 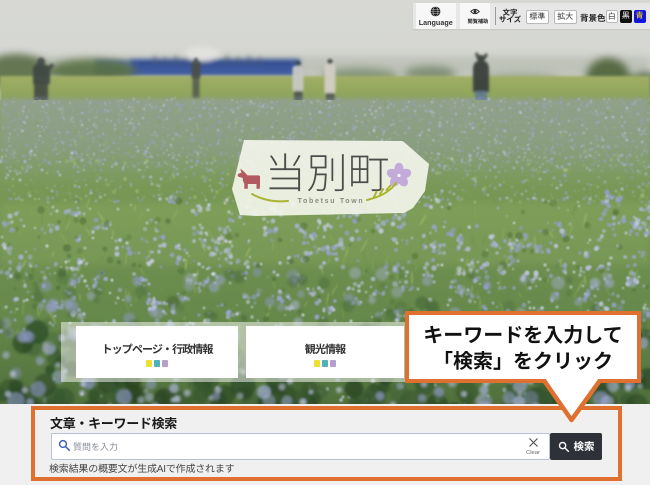 What do you see at coordinates (327, 170) in the screenshot?
I see `svg-text: 当別町` at bounding box center [327, 170].